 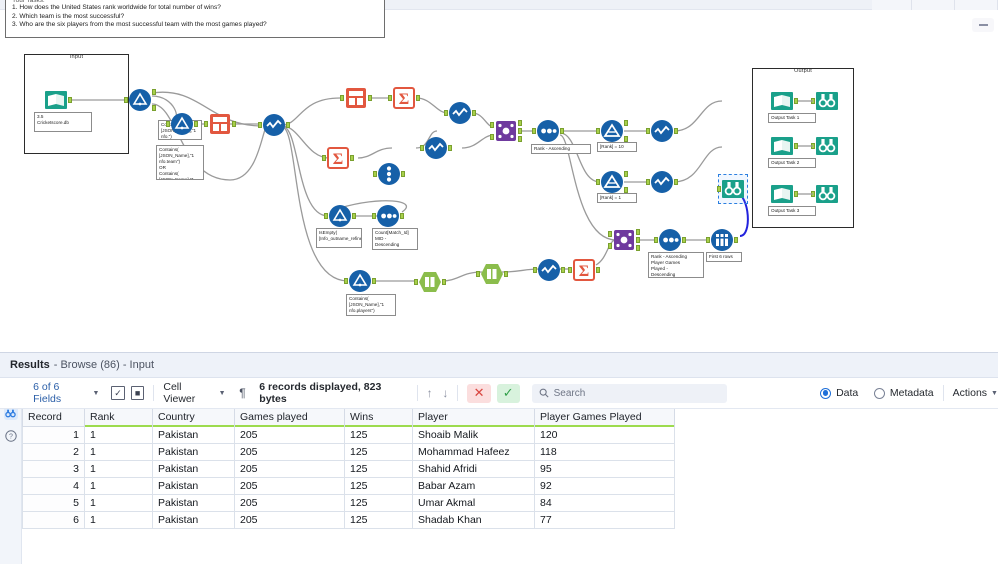 I want to click on node-summarize-2: Σ, so click(x=338, y=158).